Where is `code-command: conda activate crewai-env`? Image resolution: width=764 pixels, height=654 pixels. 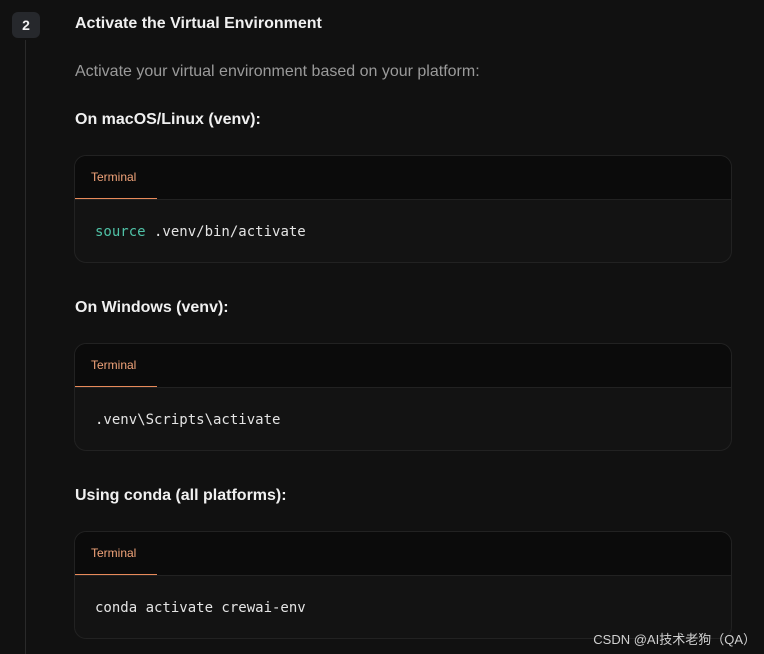
code-command: conda activate crewai-env is located at coordinates (200, 608).